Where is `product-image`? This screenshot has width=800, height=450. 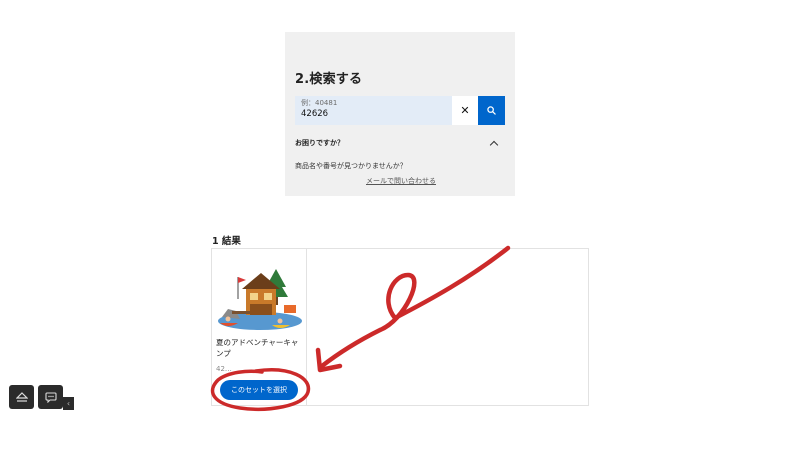 product-image is located at coordinates (260, 299).